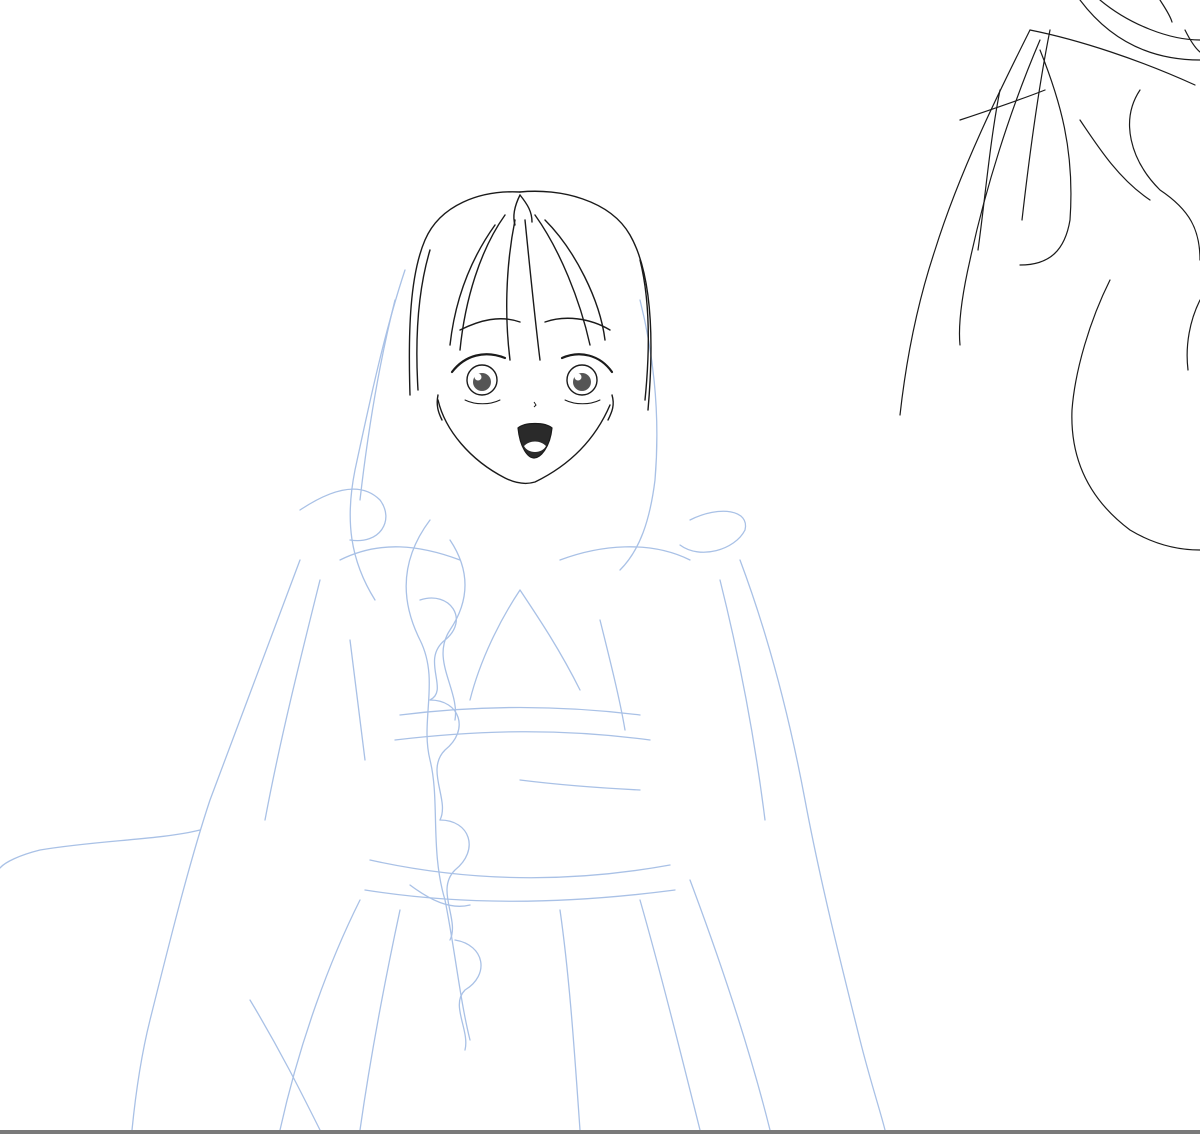  What do you see at coordinates (535, 430) in the screenshot?
I see `girl-mouth` at bounding box center [535, 430].